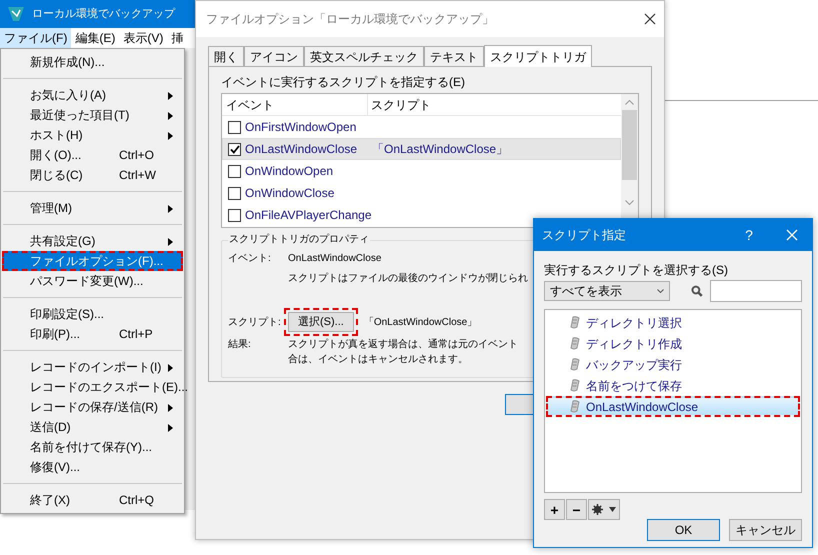  Describe the element at coordinates (378, 360) in the screenshot. I see `result-text: 合は、イベントはキャンセルされます。` at that location.